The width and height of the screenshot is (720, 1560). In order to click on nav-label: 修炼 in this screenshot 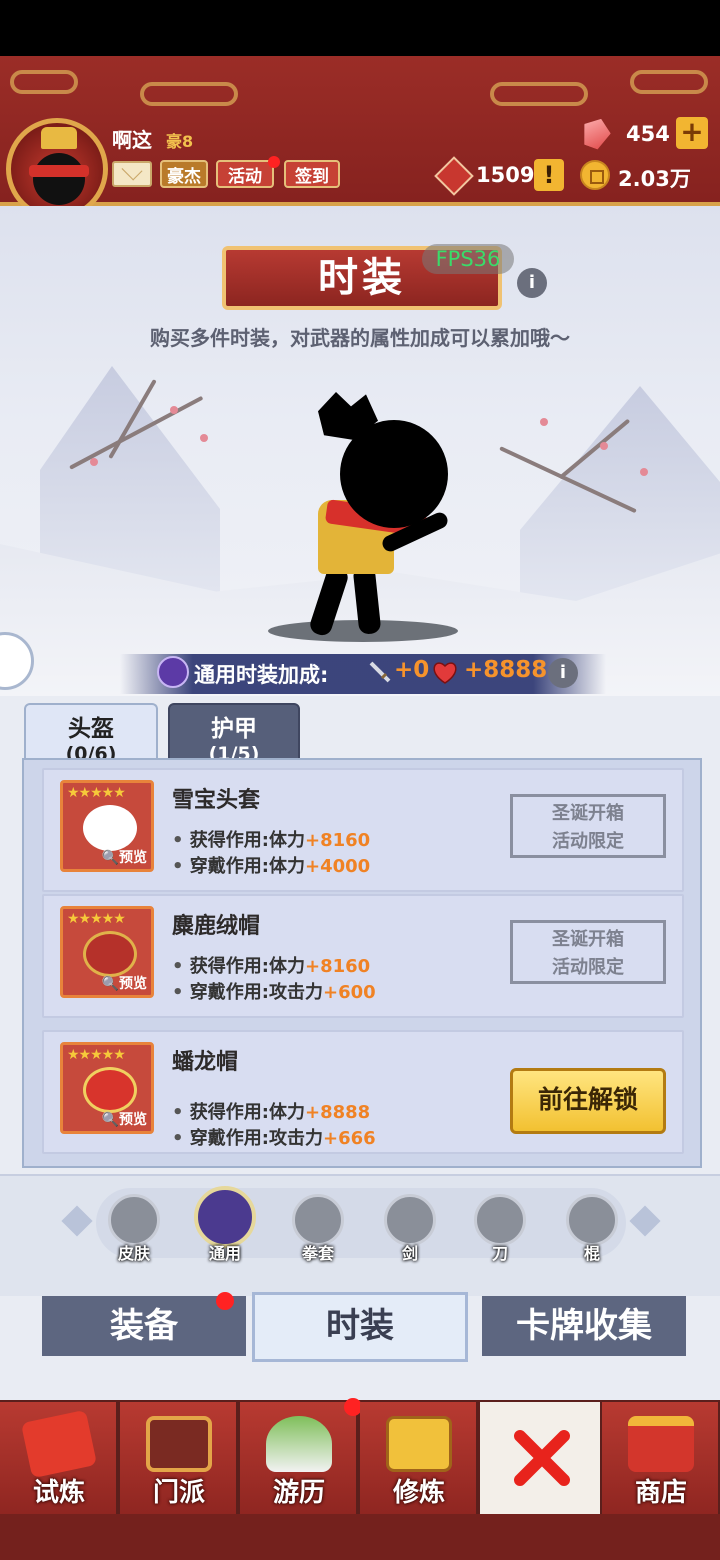, I will do `click(418, 1493)`.